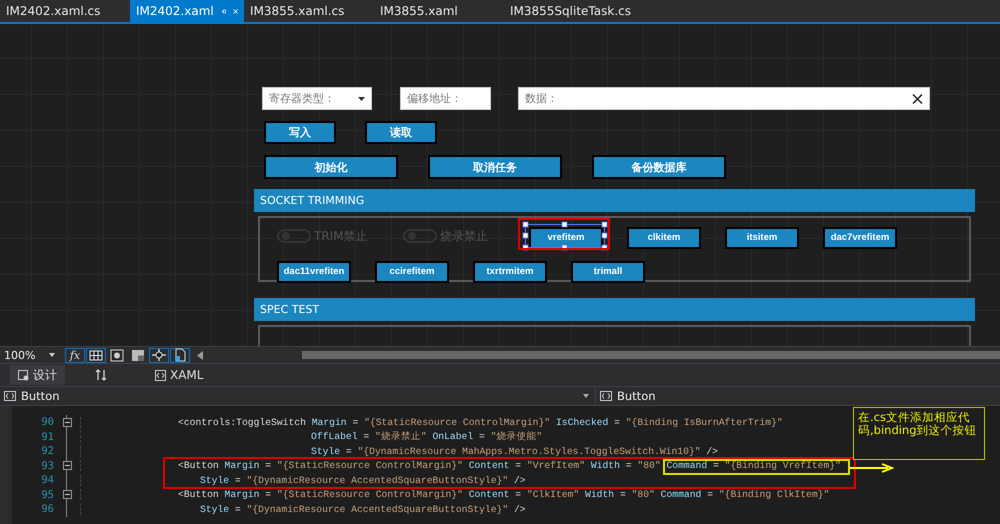  Describe the element at coordinates (659, 167) in the screenshot. I see `button: 备份数据库` at that location.